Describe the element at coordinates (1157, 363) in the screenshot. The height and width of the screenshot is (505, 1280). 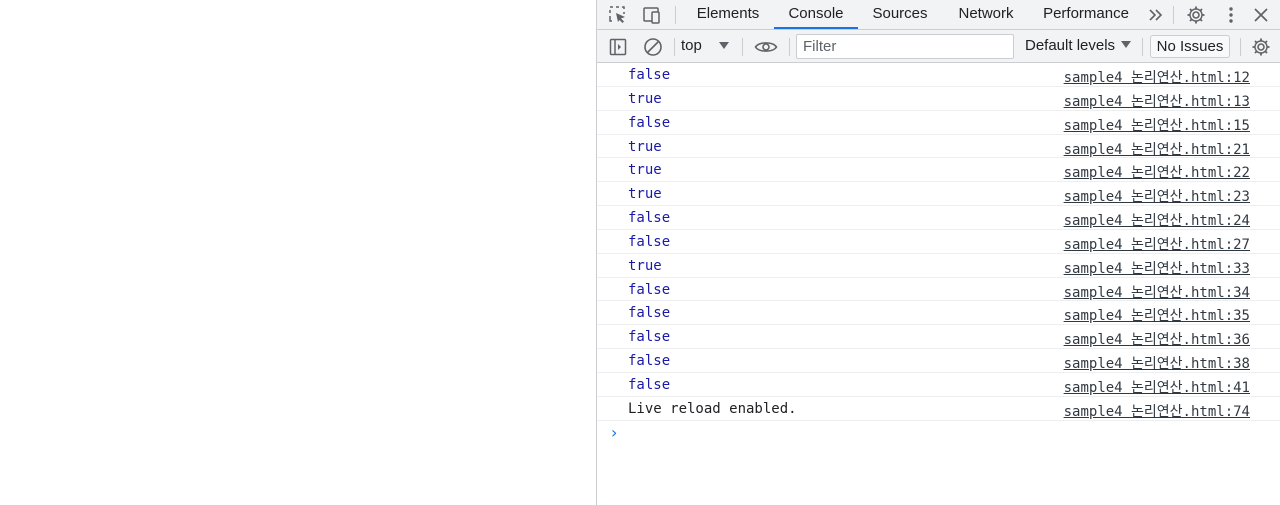
I see `console-source-link: sample4 논리연산.html:38` at that location.